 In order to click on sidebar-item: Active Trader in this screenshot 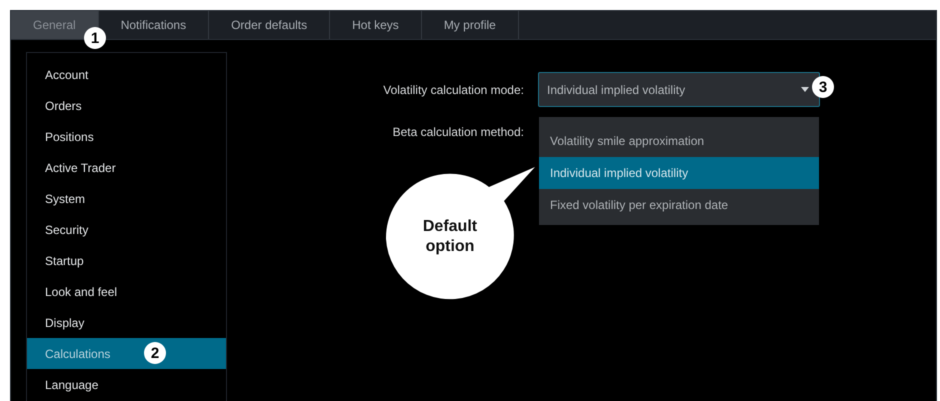, I will do `click(126, 167)`.